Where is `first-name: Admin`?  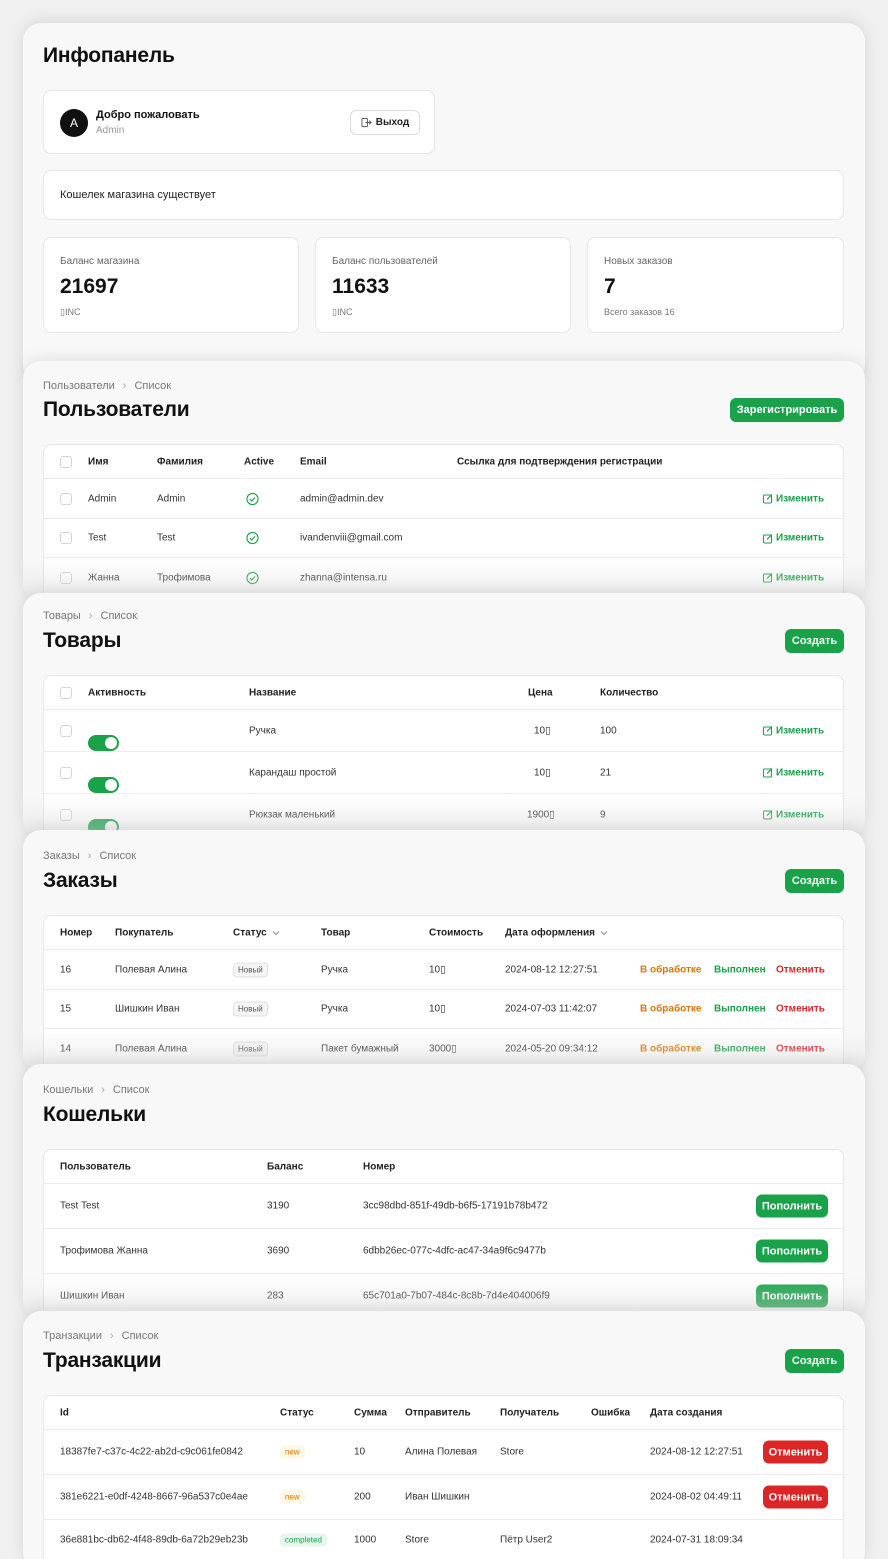
first-name: Admin is located at coordinates (102, 498).